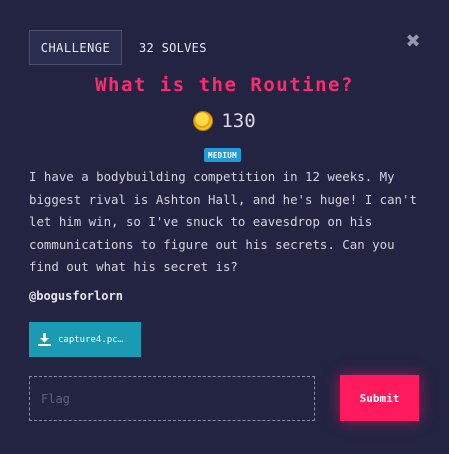 The height and width of the screenshot is (454, 449). I want to click on points-display: 130, so click(224, 121).